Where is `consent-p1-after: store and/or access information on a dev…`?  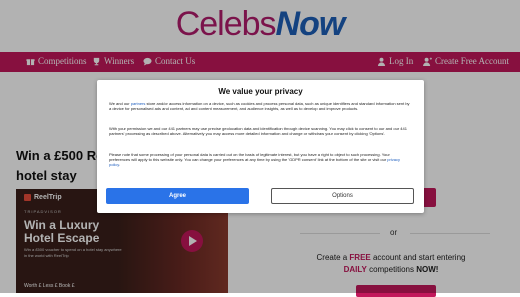 consent-p1-after: store and/or access information on a dev… is located at coordinates (259, 106).